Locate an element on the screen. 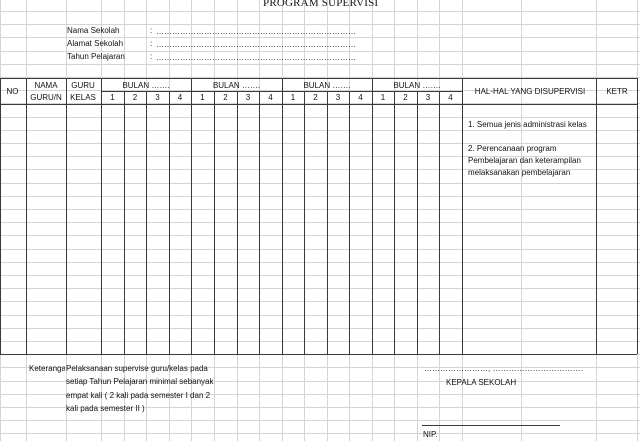 This screenshot has width=640, height=441. keterangan-label: Keterangan is located at coordinates (47, 368).